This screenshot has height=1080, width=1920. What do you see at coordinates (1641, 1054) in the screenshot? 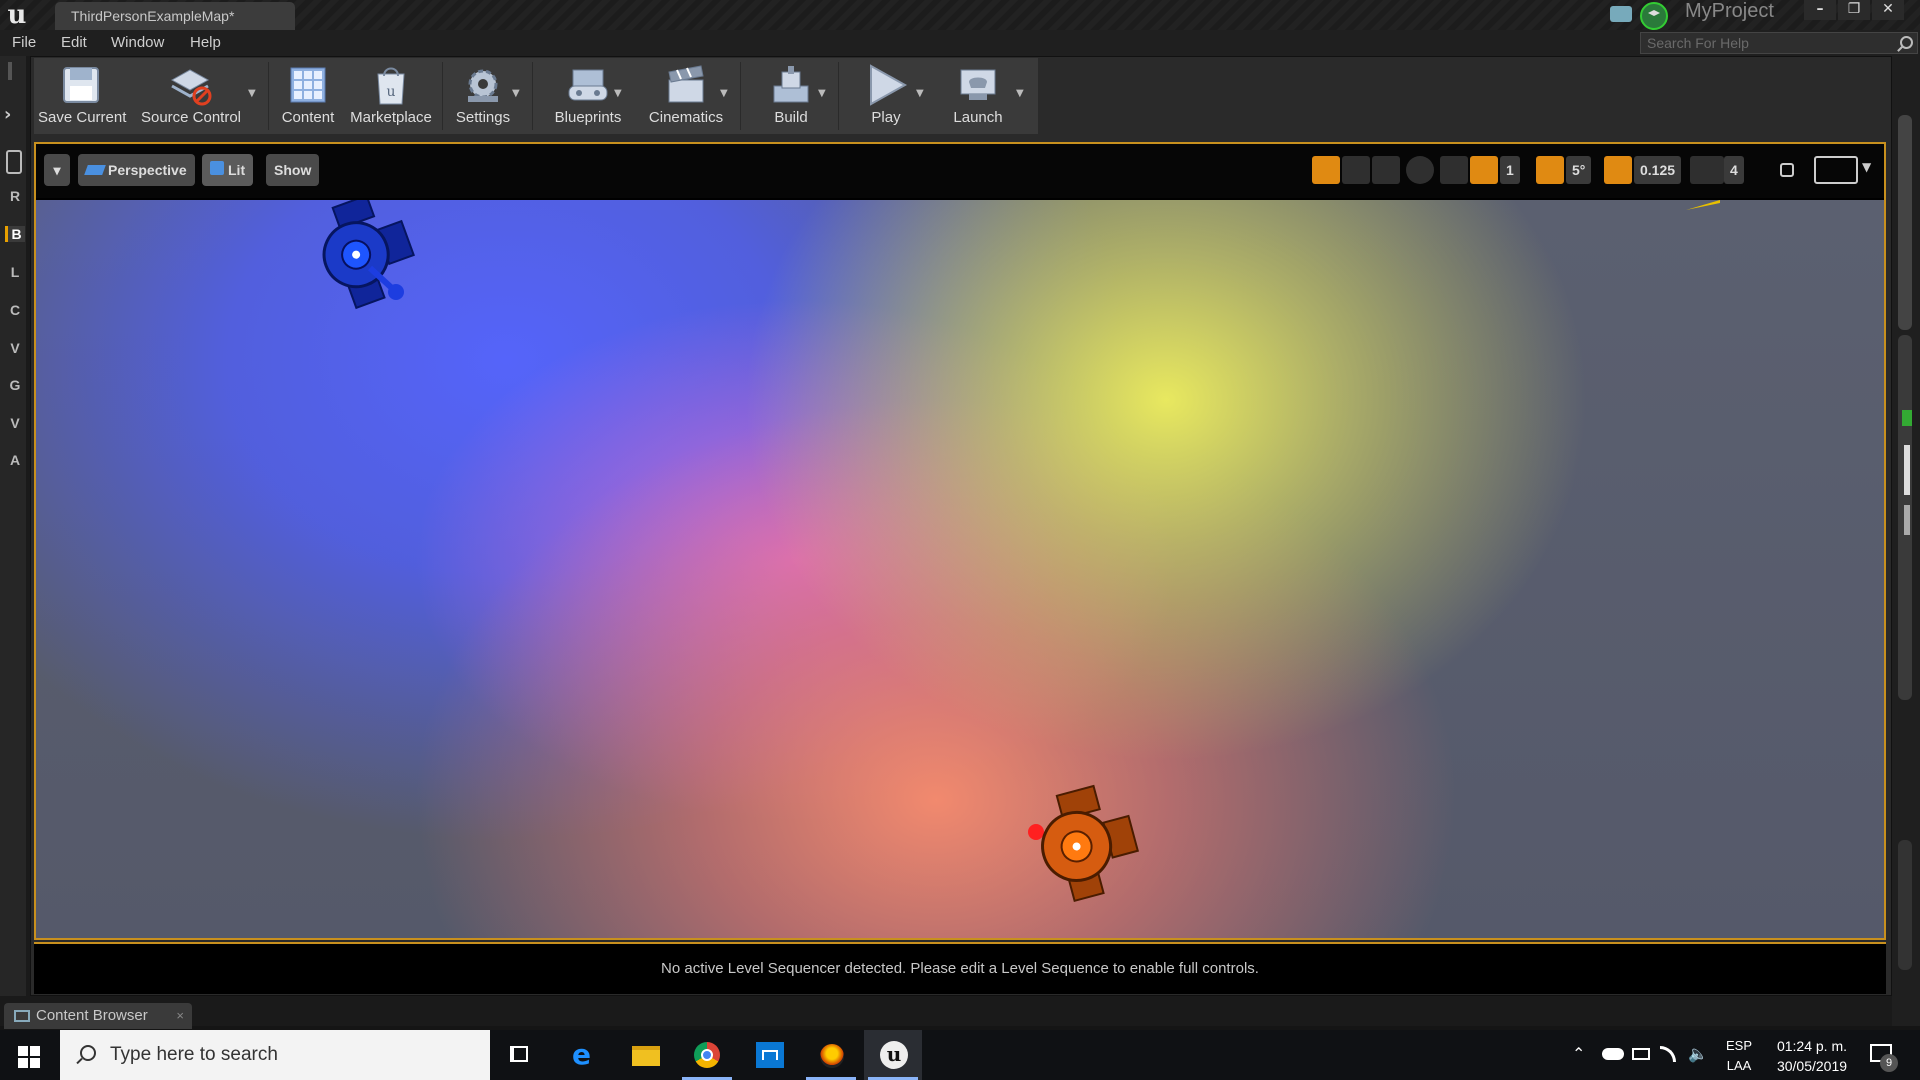
I see `battery-icon` at bounding box center [1641, 1054].